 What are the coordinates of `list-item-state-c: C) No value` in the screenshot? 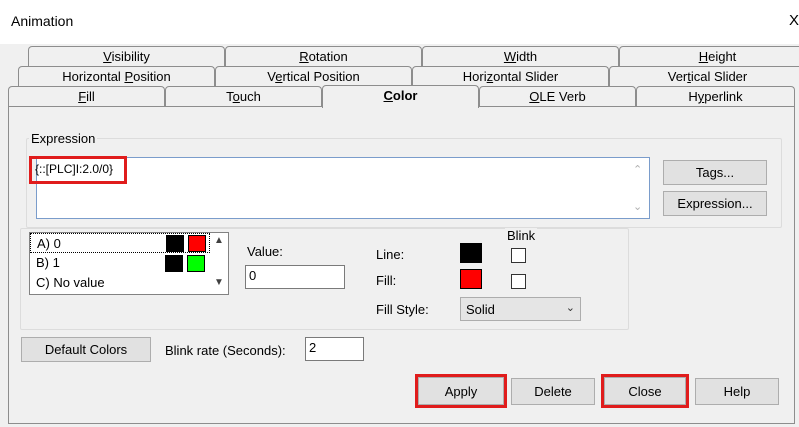 It's located at (120, 283).